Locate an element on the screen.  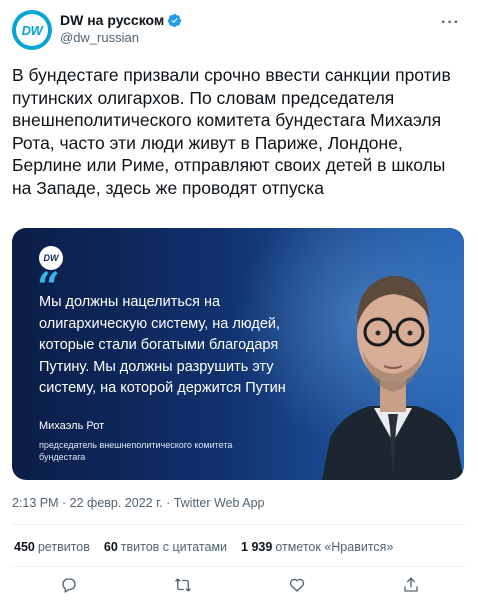
action-bar is located at coordinates (239, 585).